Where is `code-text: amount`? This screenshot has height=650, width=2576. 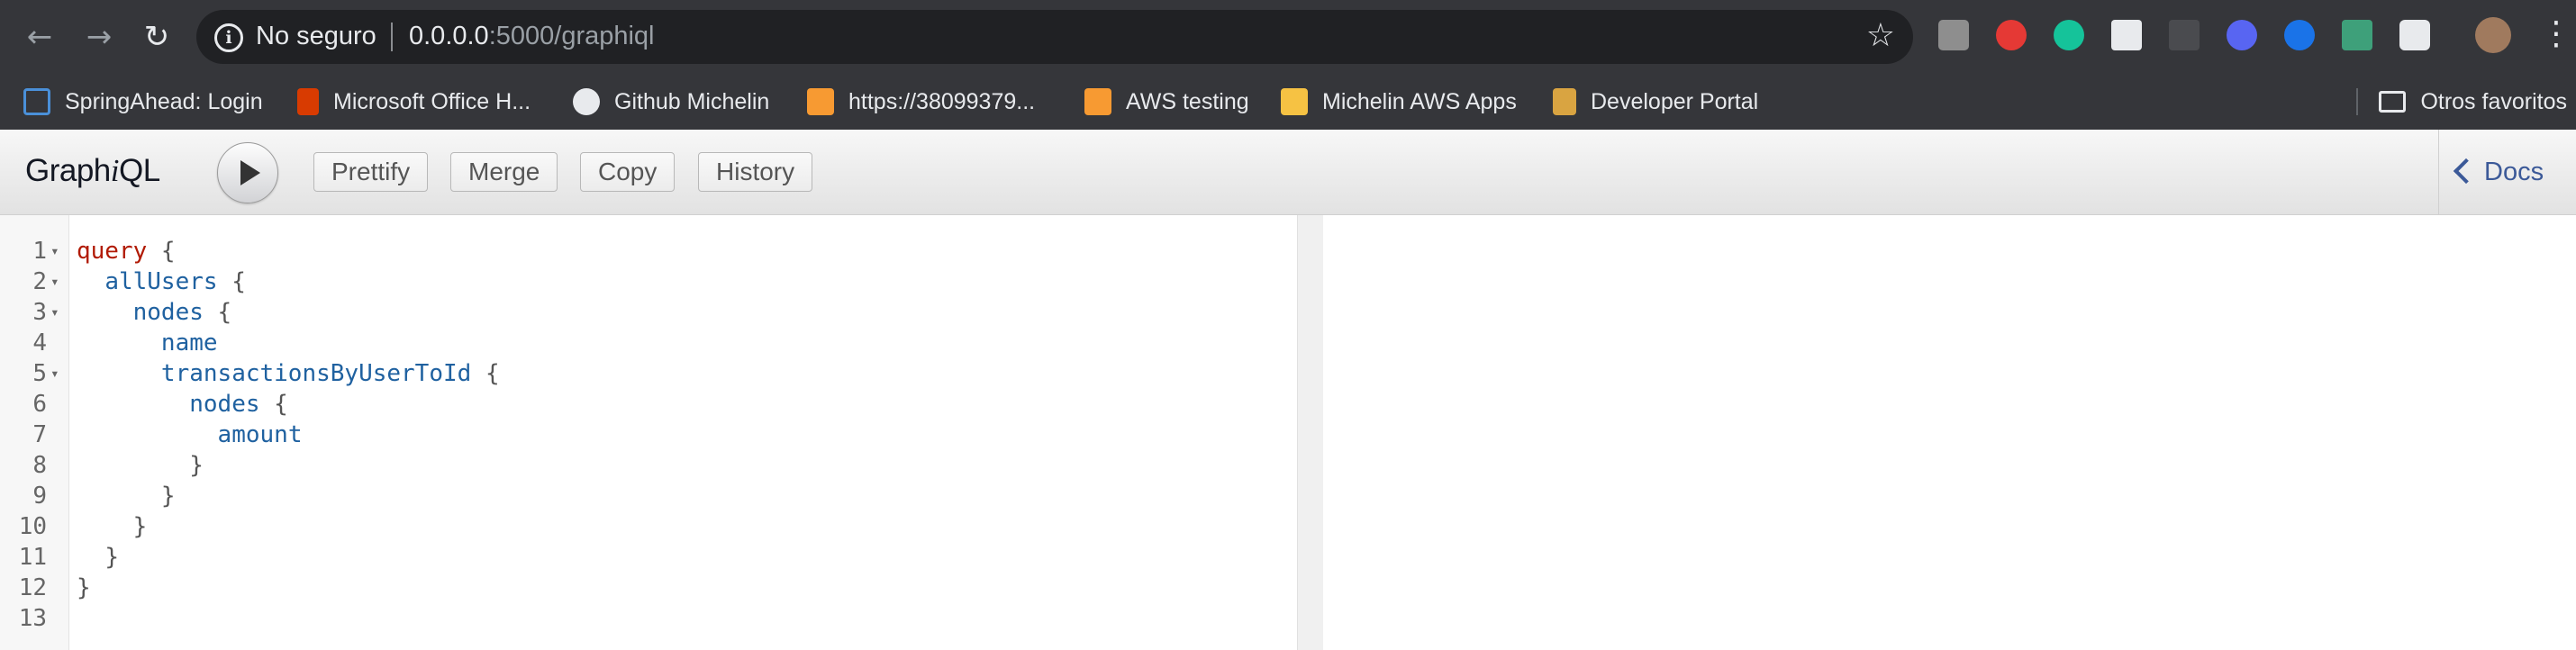
code-text: amount is located at coordinates (190, 435).